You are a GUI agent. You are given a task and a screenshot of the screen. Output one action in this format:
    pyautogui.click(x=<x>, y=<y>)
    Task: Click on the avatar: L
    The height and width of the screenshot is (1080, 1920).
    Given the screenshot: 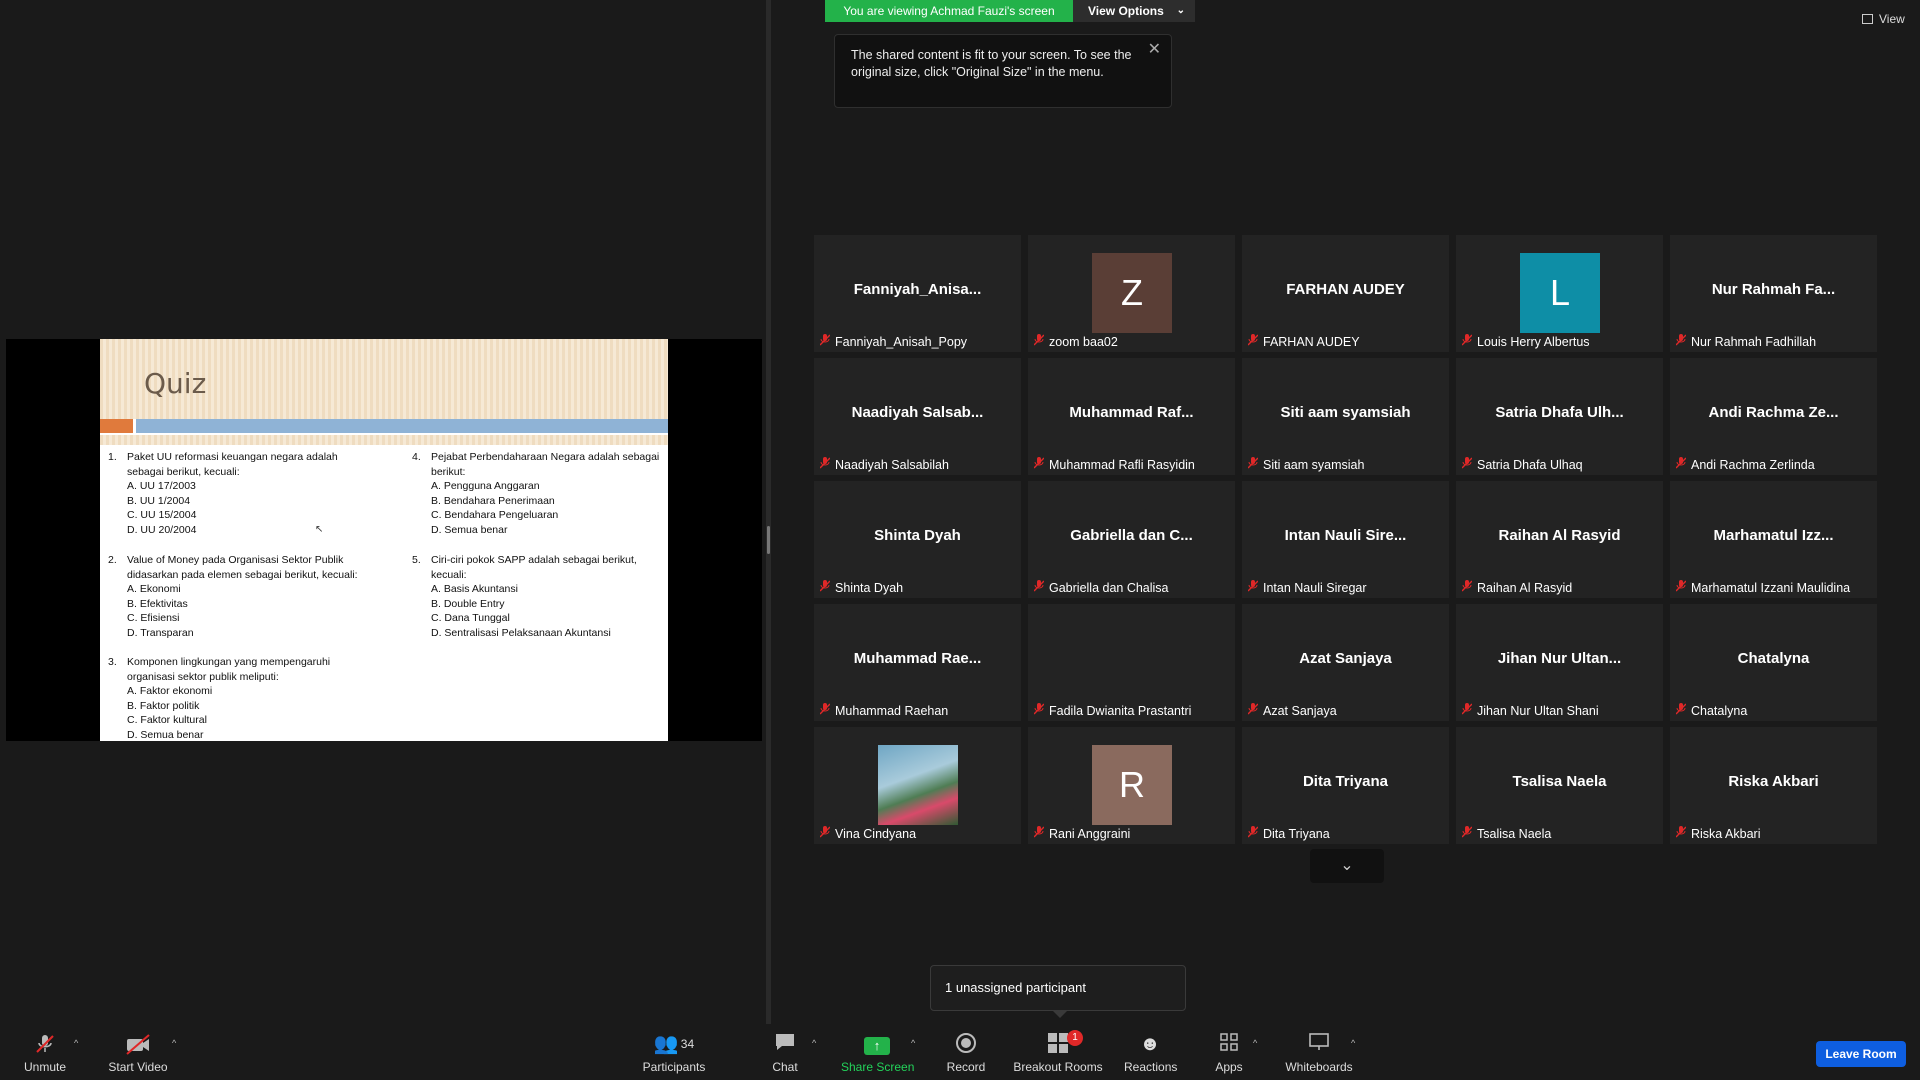 What is the action you would take?
    pyautogui.click(x=1560, y=293)
    